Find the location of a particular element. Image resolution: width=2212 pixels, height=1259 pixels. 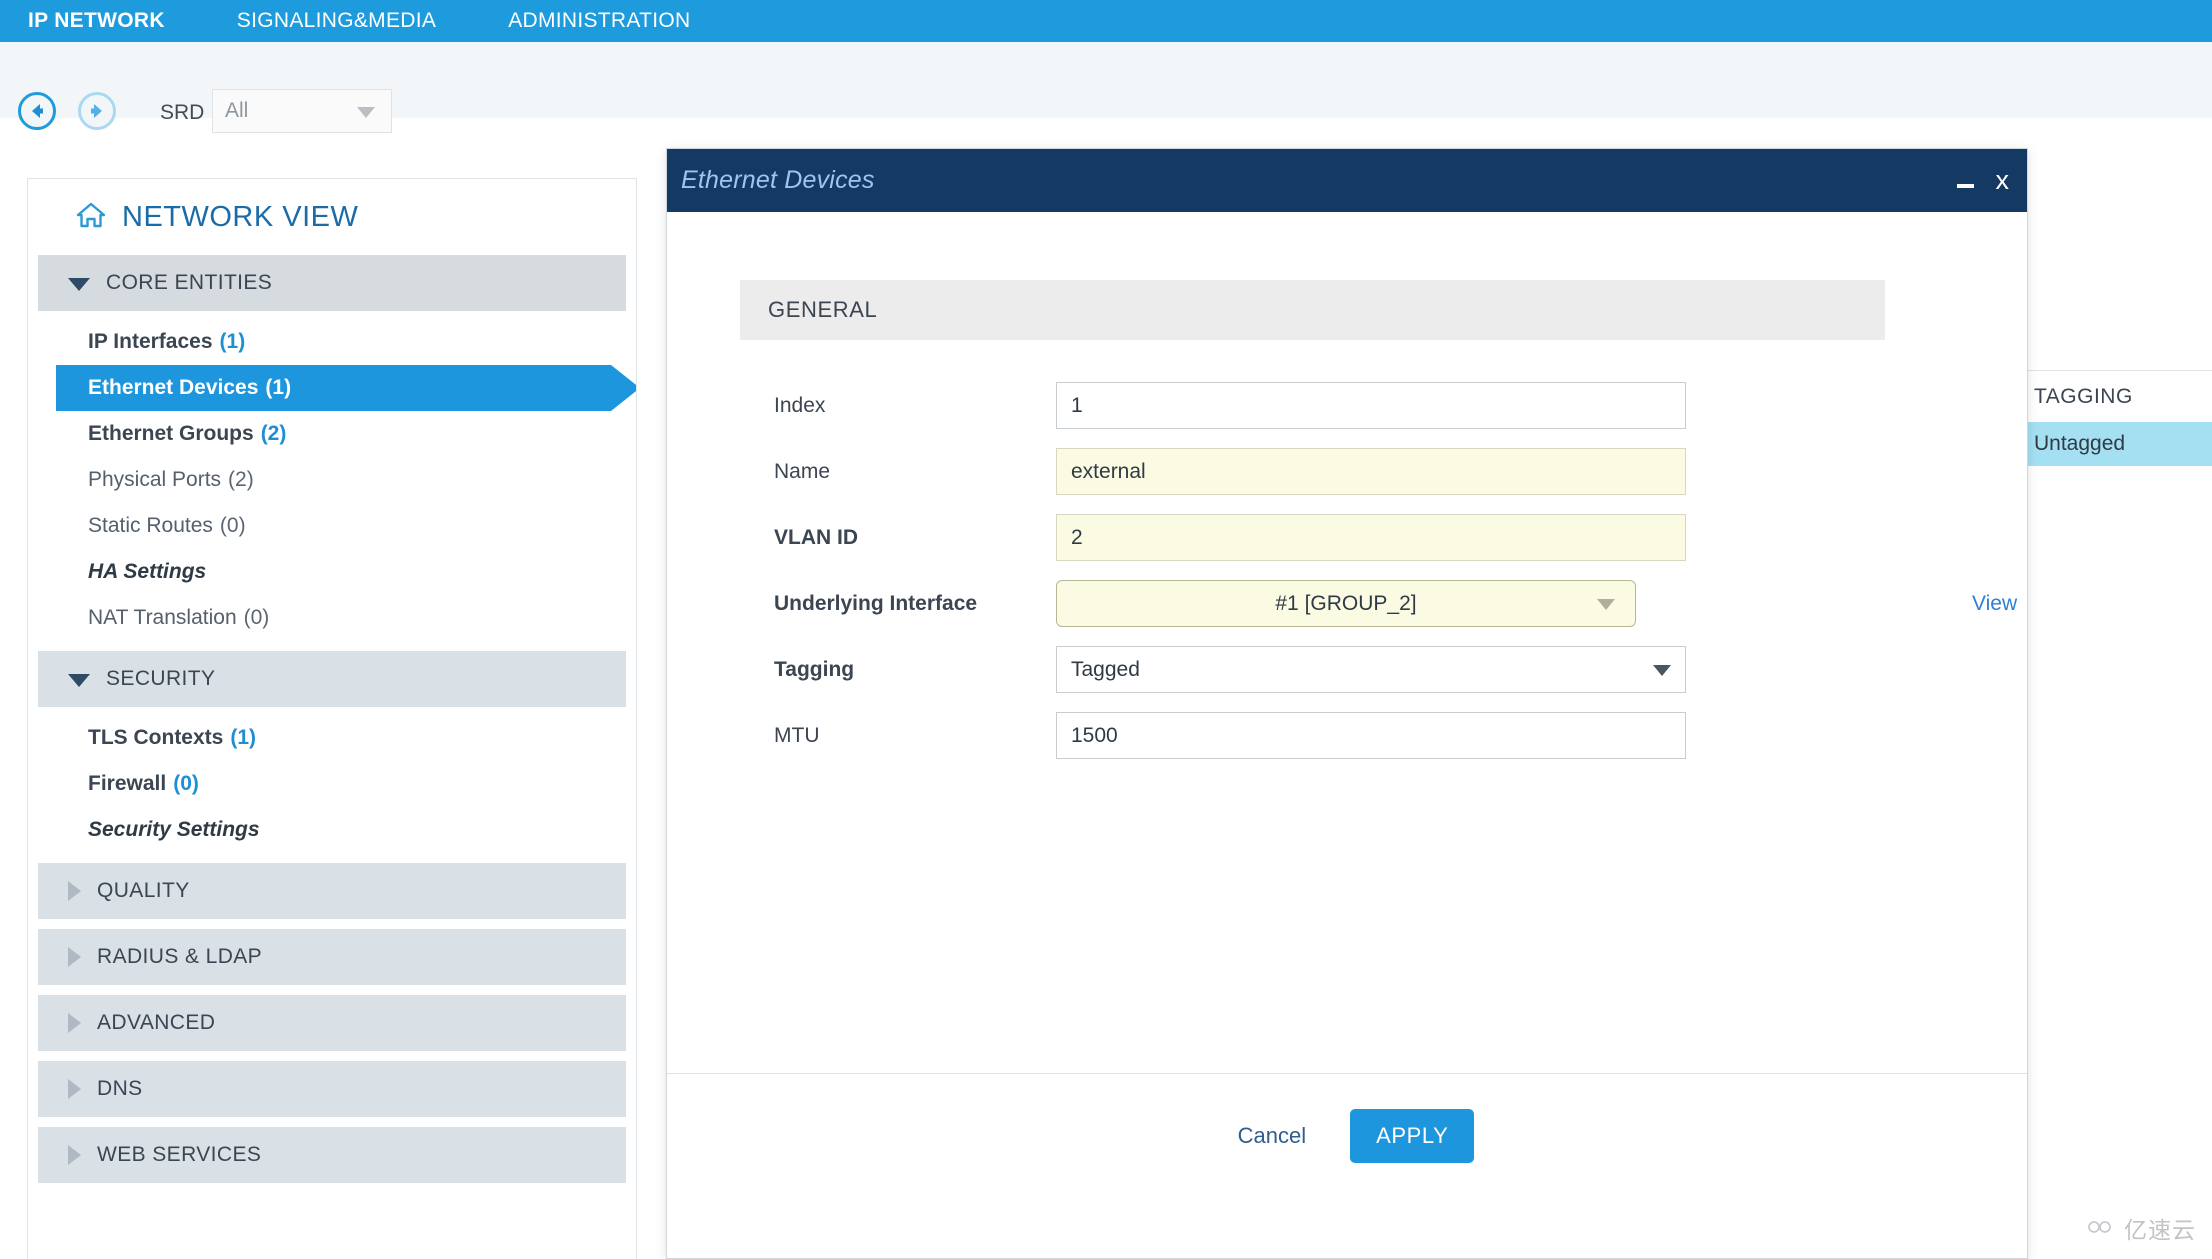

table-row: Untagged is located at coordinates (2119, 444).